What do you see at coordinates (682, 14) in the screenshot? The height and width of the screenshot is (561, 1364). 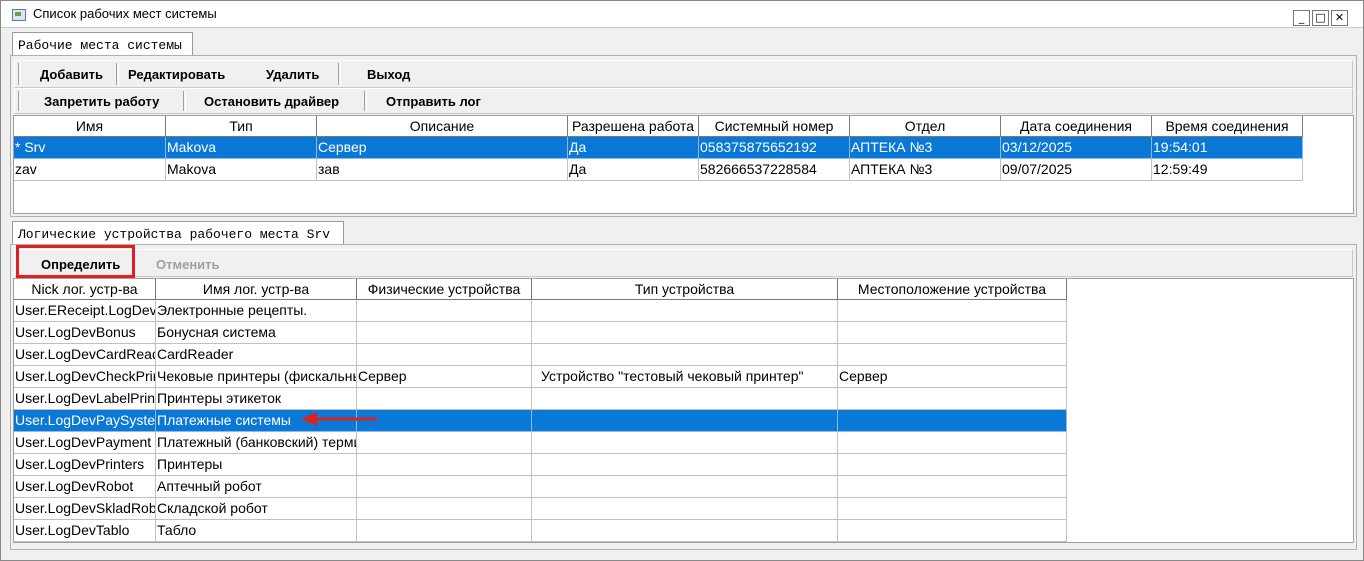 I see `title-bar: Список рабочих мест системы _ □ ✕` at bounding box center [682, 14].